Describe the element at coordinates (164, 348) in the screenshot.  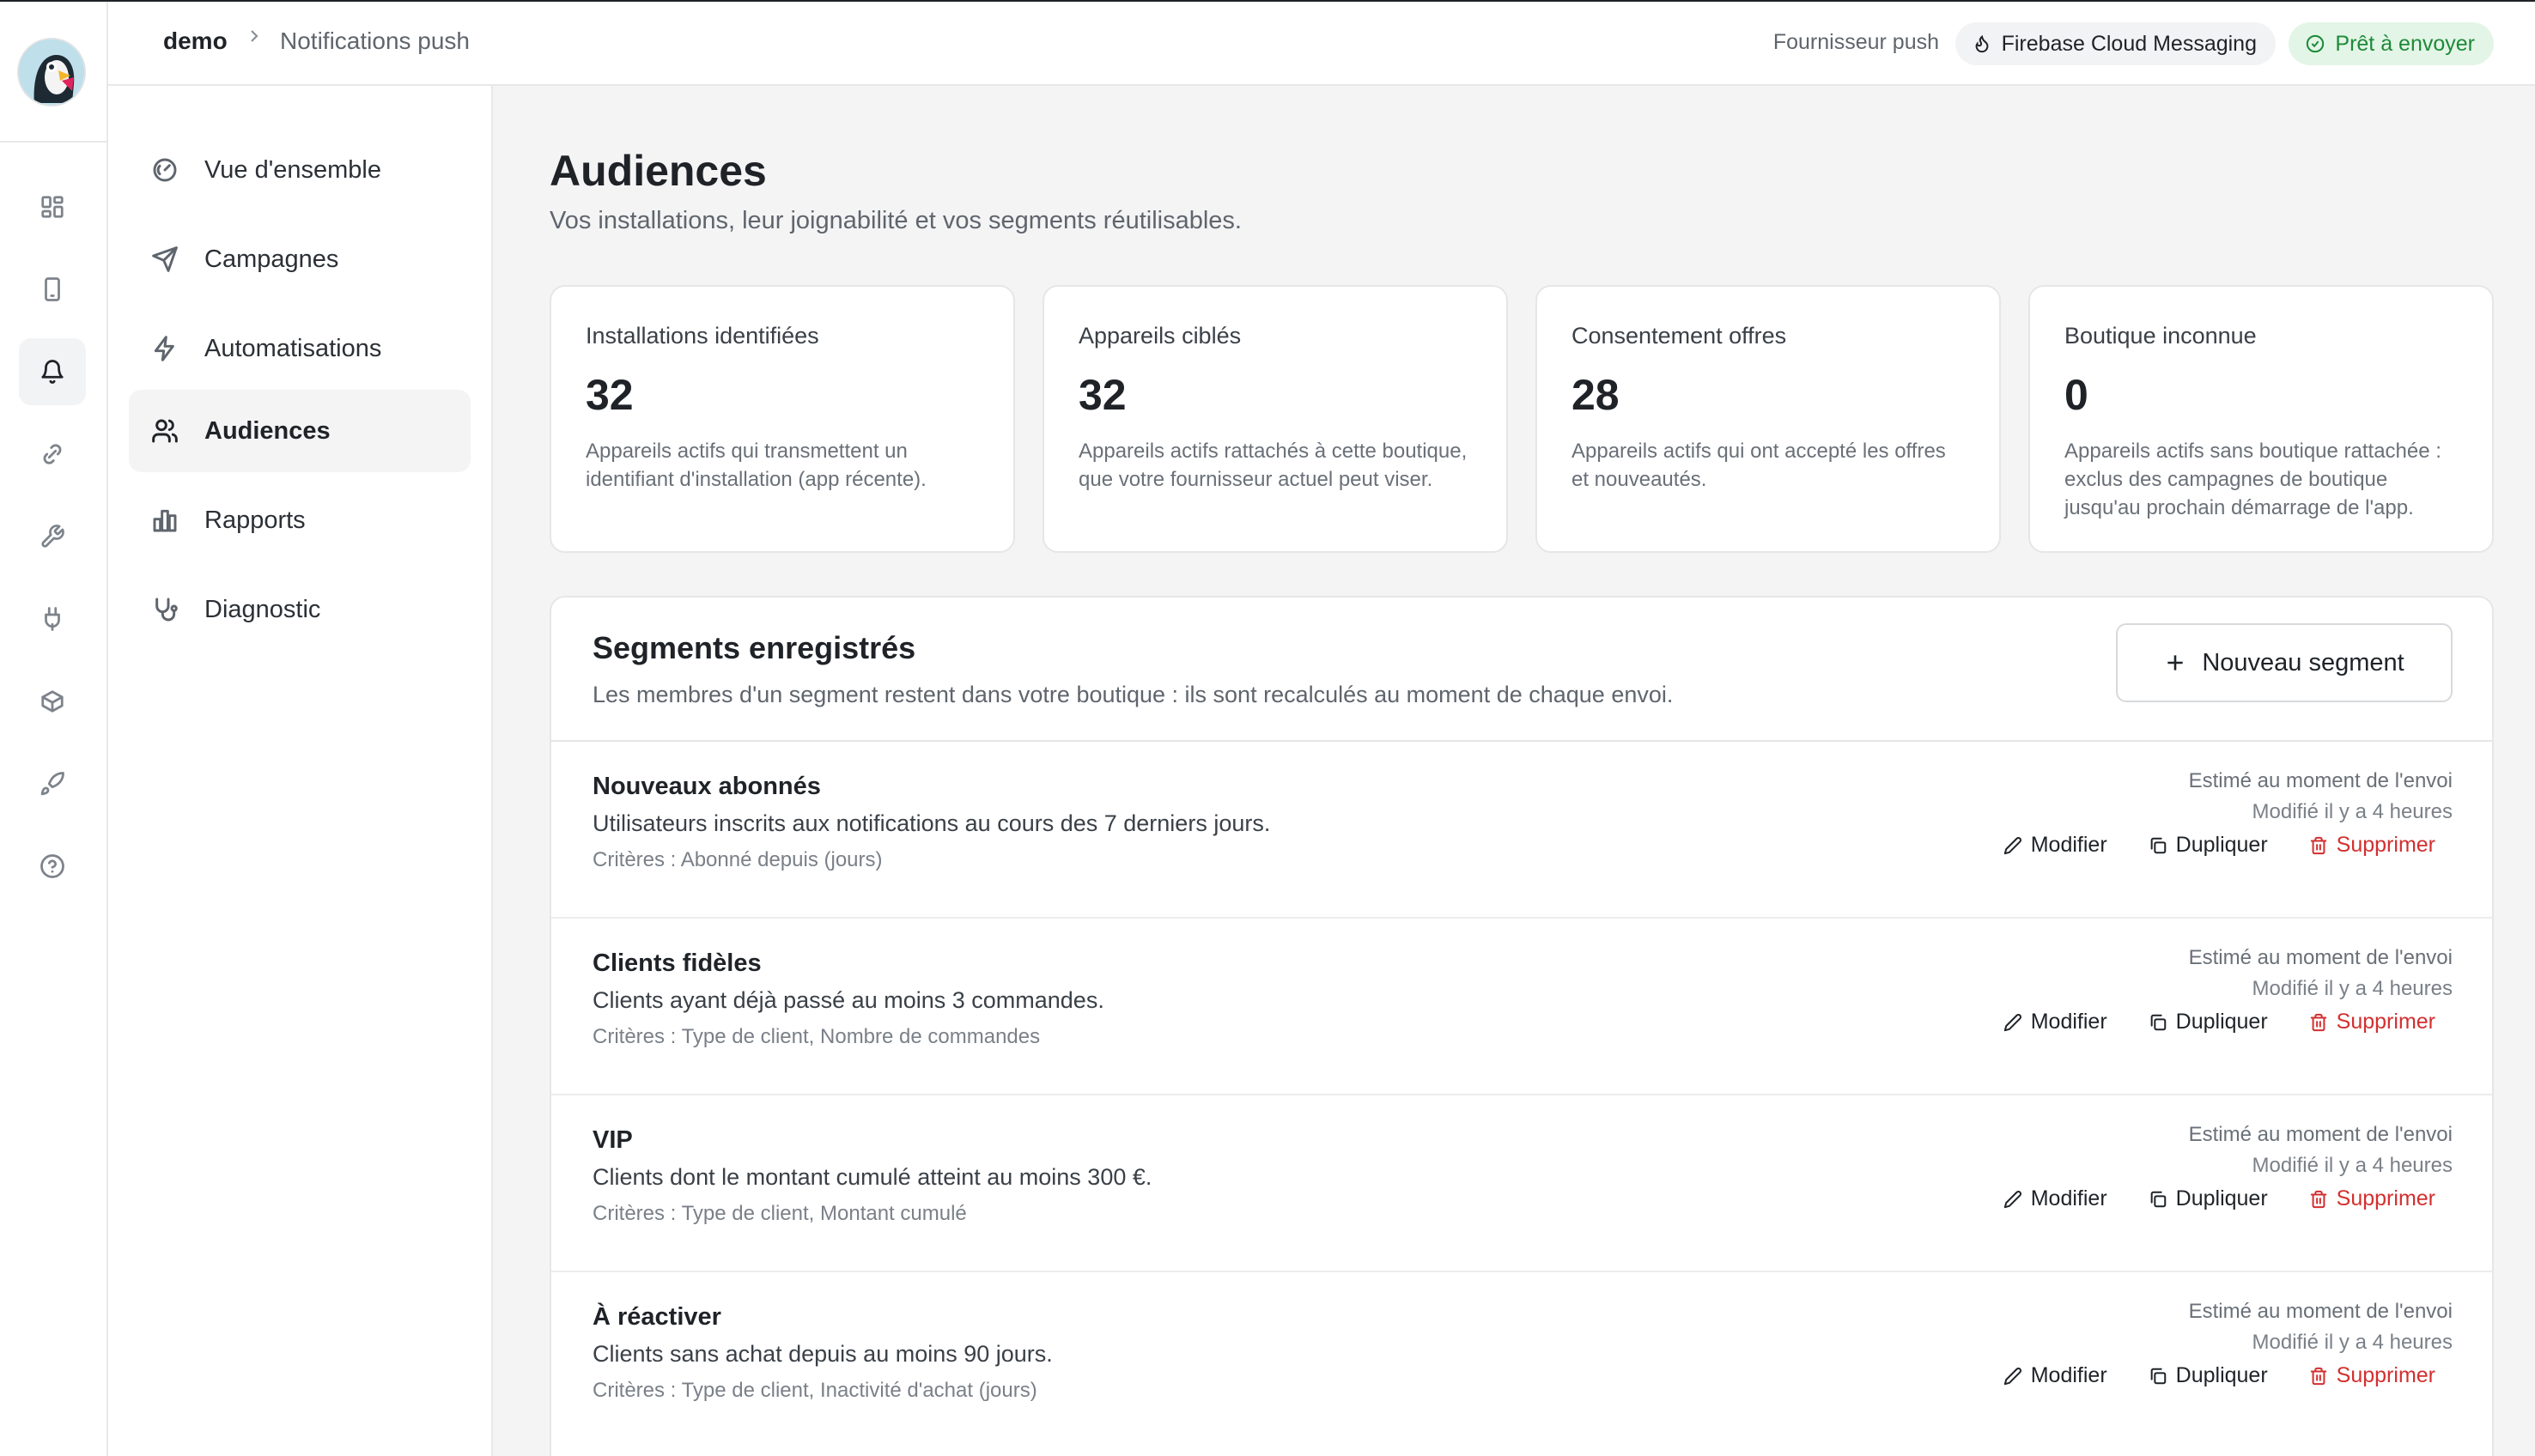
I see `bolt-icon` at that location.